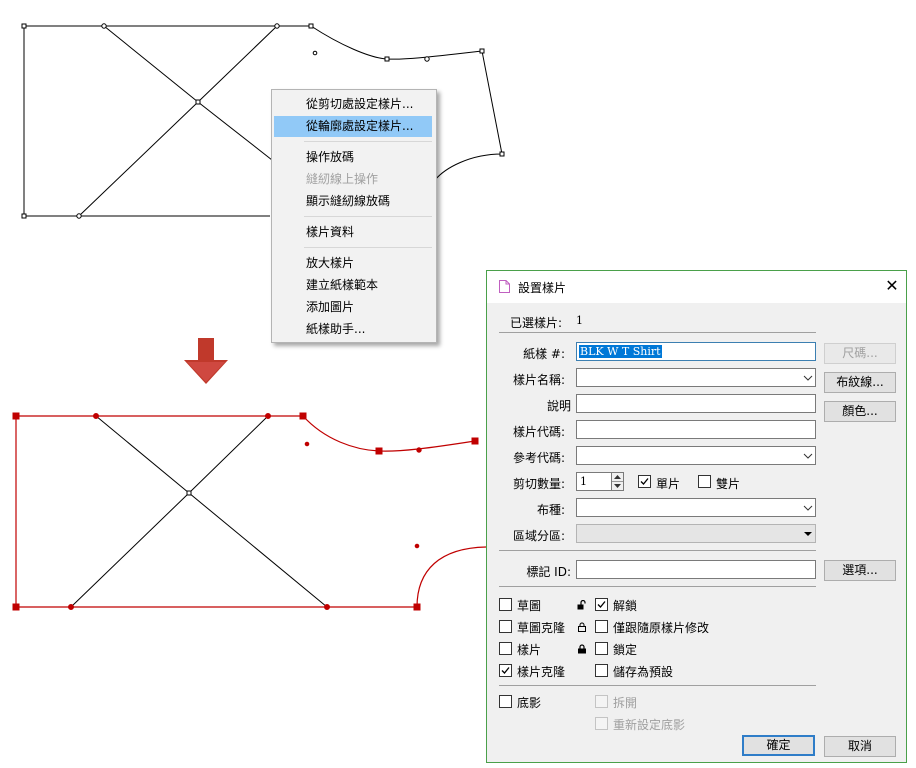  I want to click on pattern-points-selected, so click(245, 511).